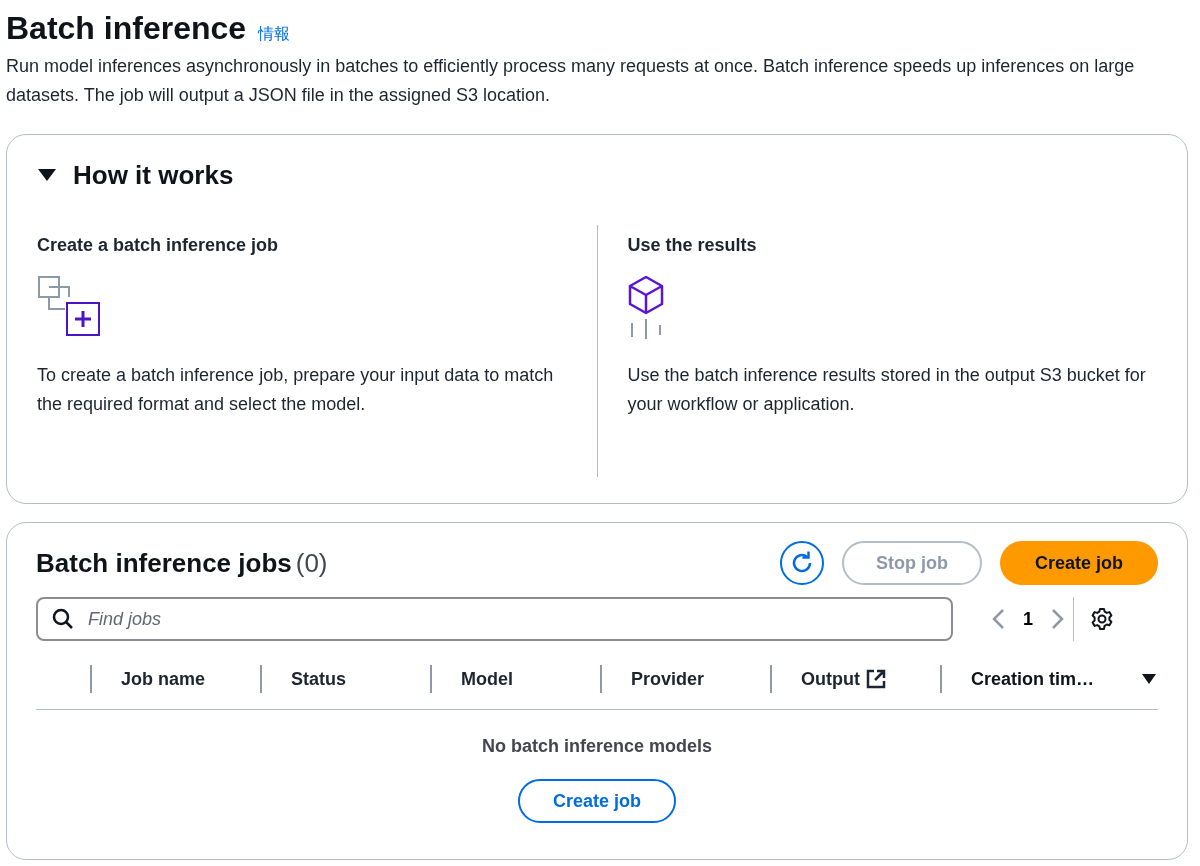  I want to click on settings-icon, so click(1102, 619).